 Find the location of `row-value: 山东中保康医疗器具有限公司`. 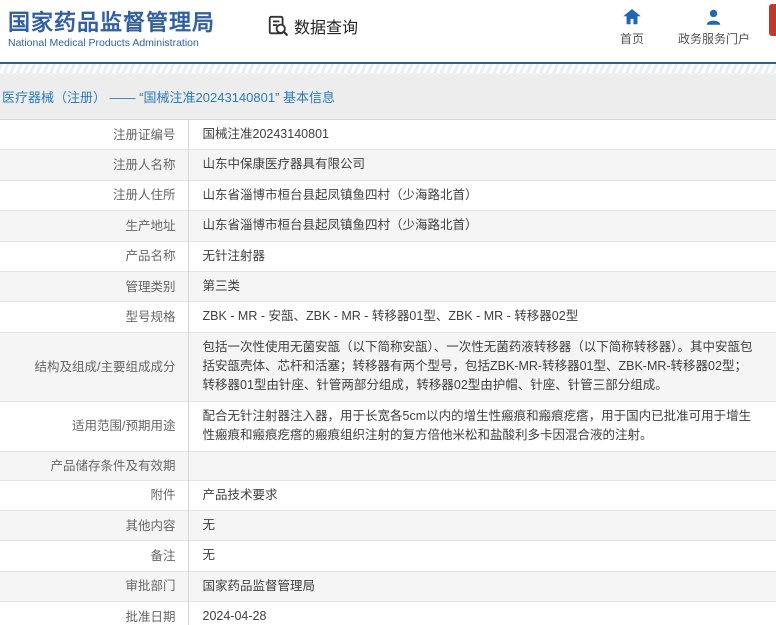

row-value: 山东中保康医疗器具有限公司 is located at coordinates (284, 164).